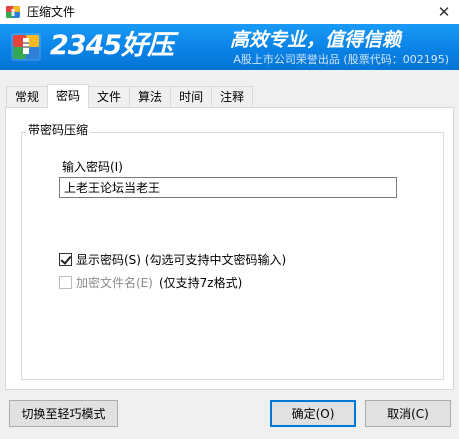 This screenshot has width=459, height=439. What do you see at coordinates (316, 40) in the screenshot?
I see `brand-slogan: 高效专业，值得信赖` at bounding box center [316, 40].